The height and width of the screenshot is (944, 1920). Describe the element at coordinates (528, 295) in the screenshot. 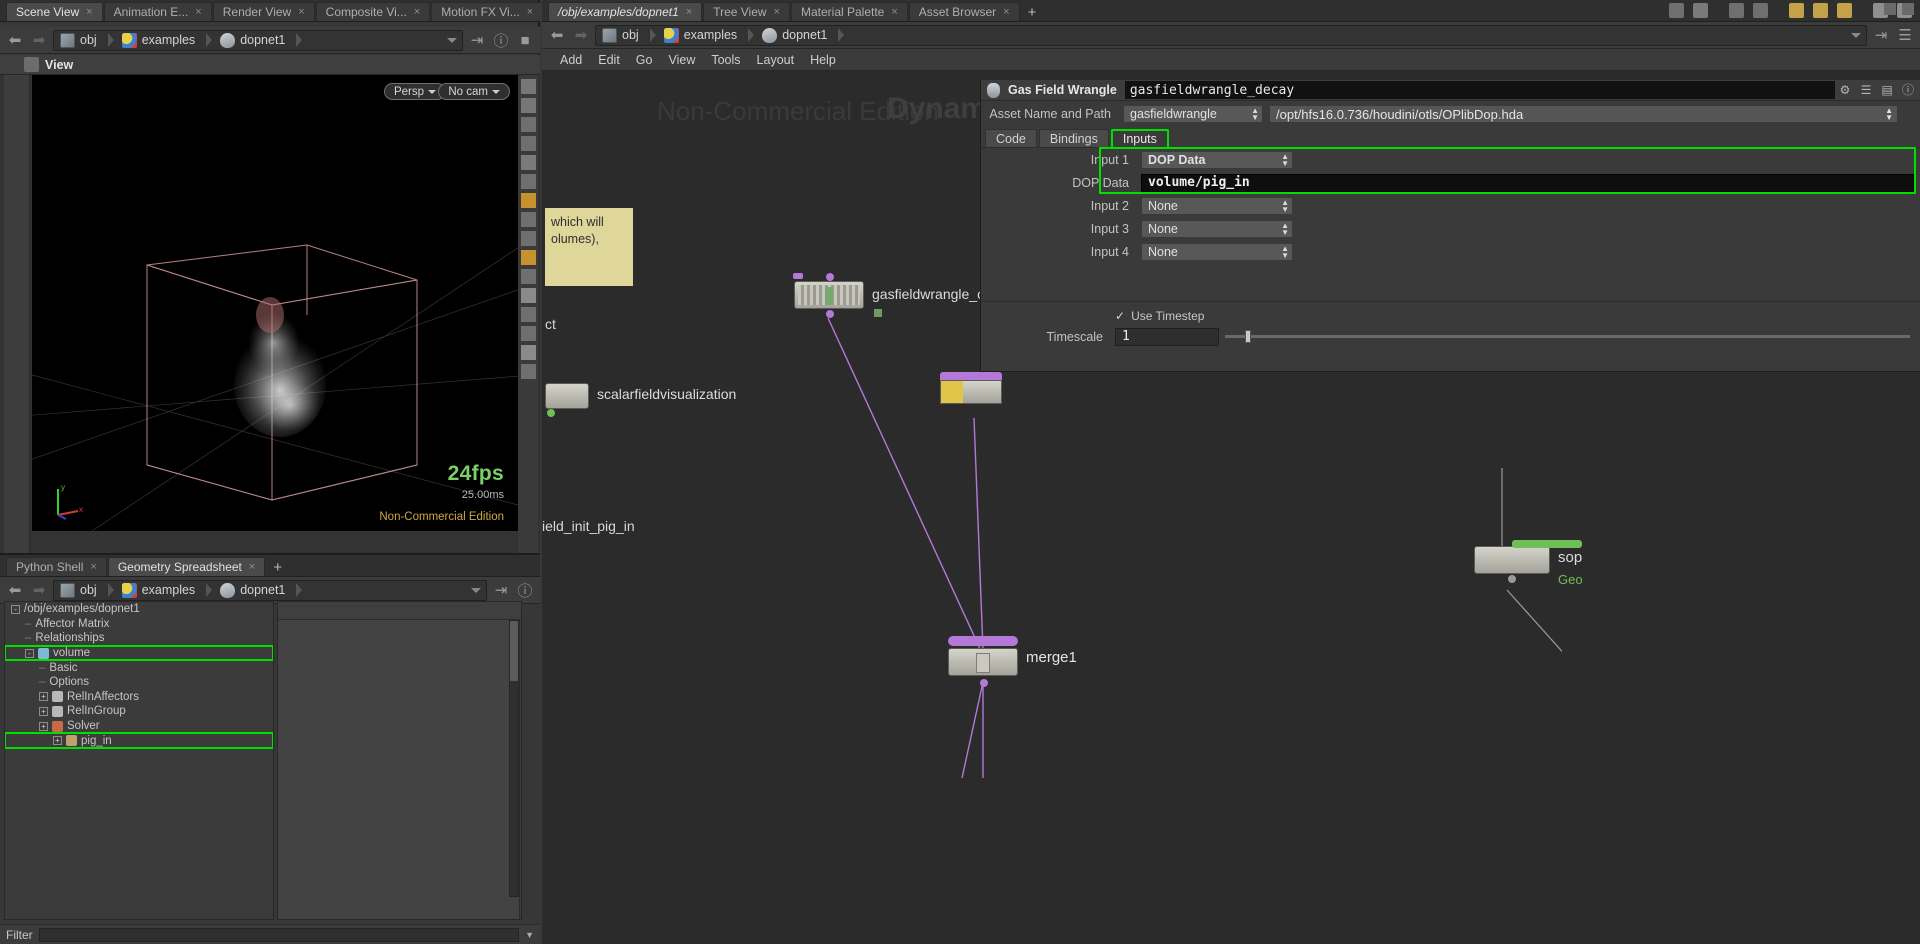

I see `wireframe-icon` at that location.